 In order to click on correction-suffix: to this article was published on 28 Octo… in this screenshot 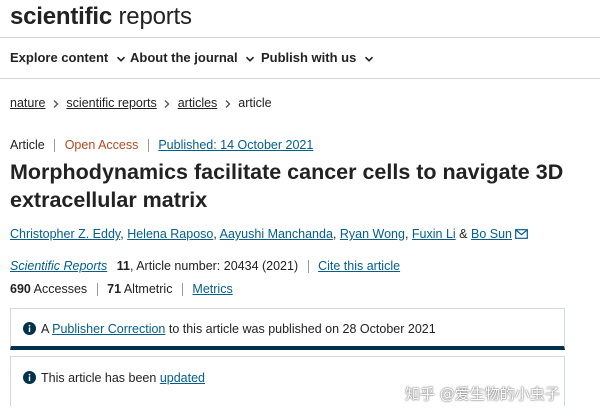, I will do `click(300, 329)`.